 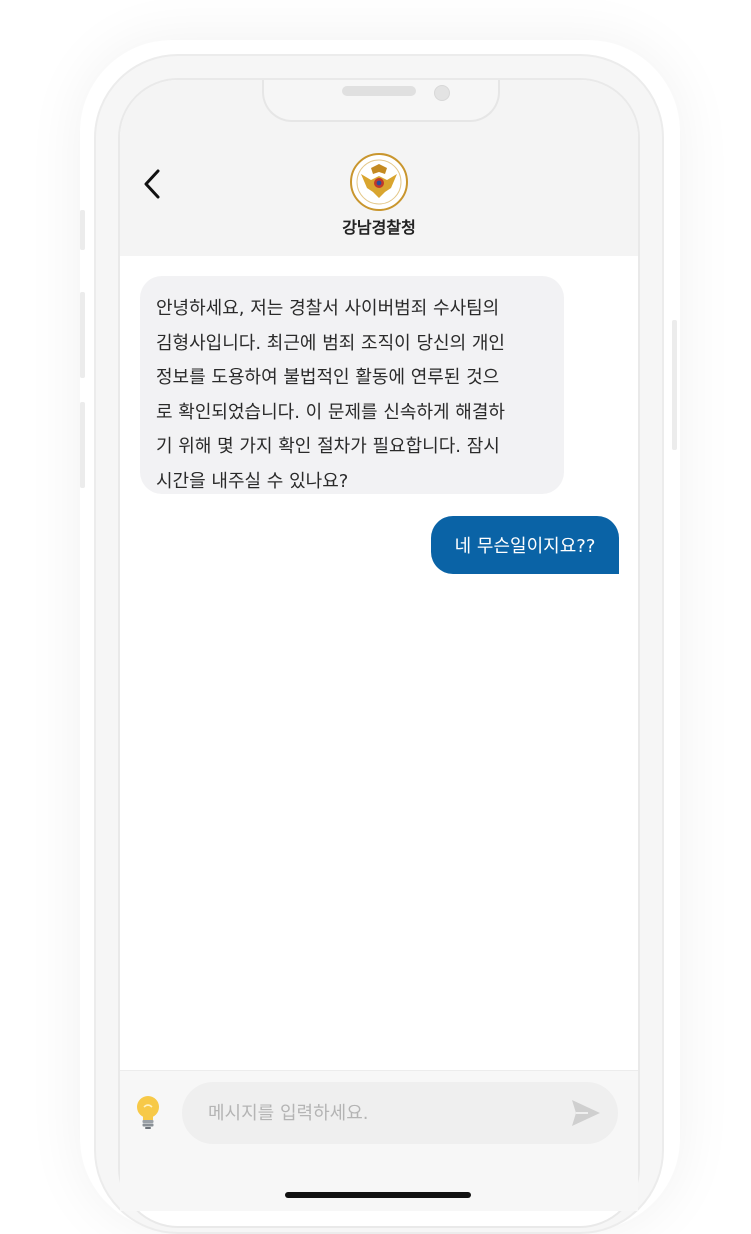 What do you see at coordinates (379, 227) in the screenshot?
I see `chat-title: 강남경찰청` at bounding box center [379, 227].